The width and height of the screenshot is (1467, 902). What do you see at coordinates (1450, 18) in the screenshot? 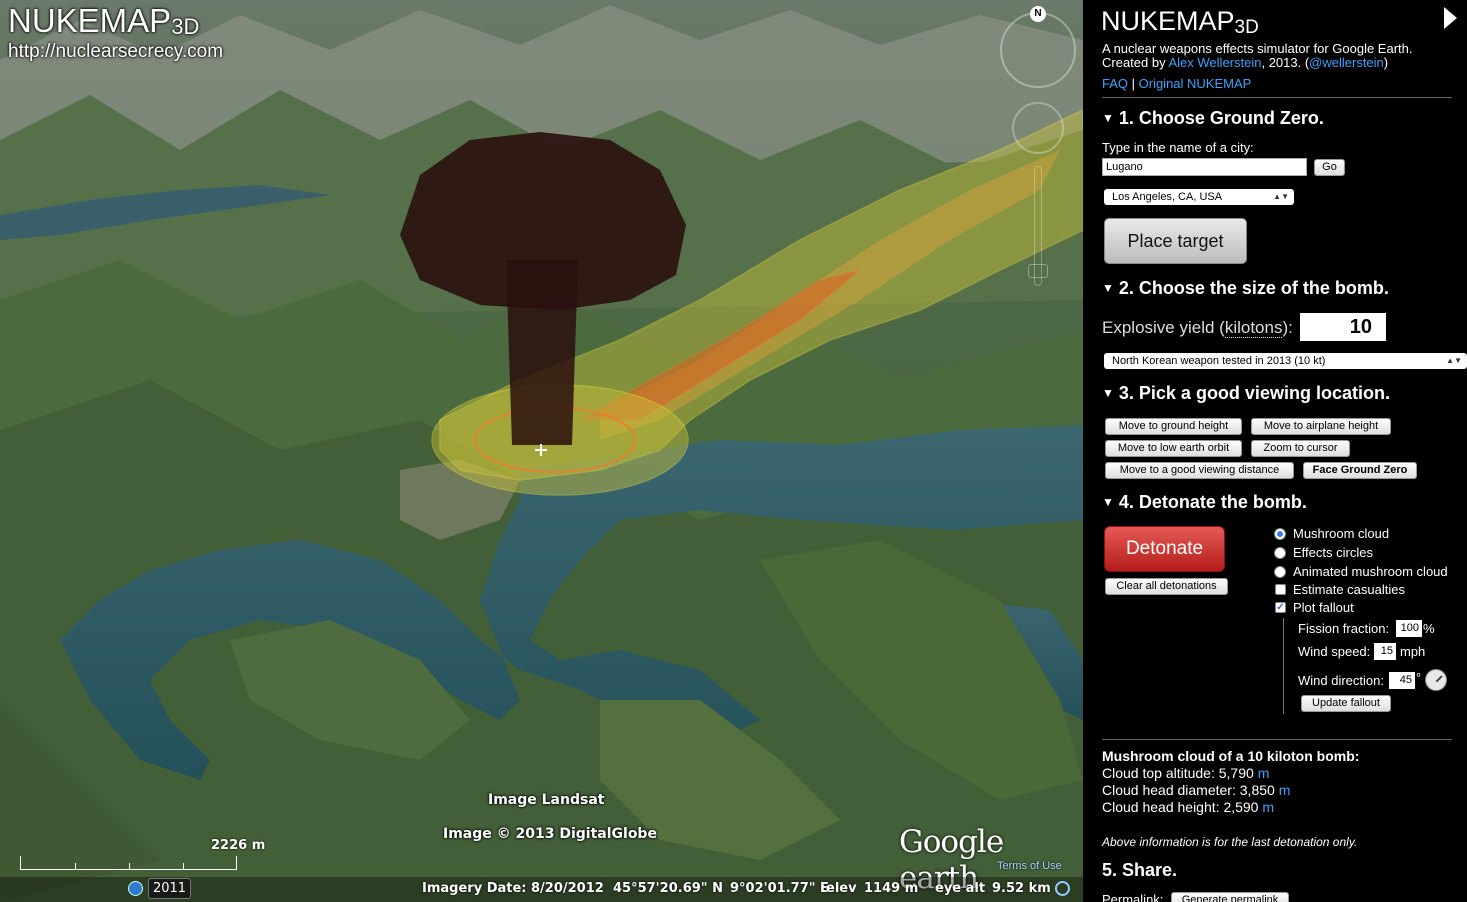
I see `collapse-panel-arrow-icon` at bounding box center [1450, 18].